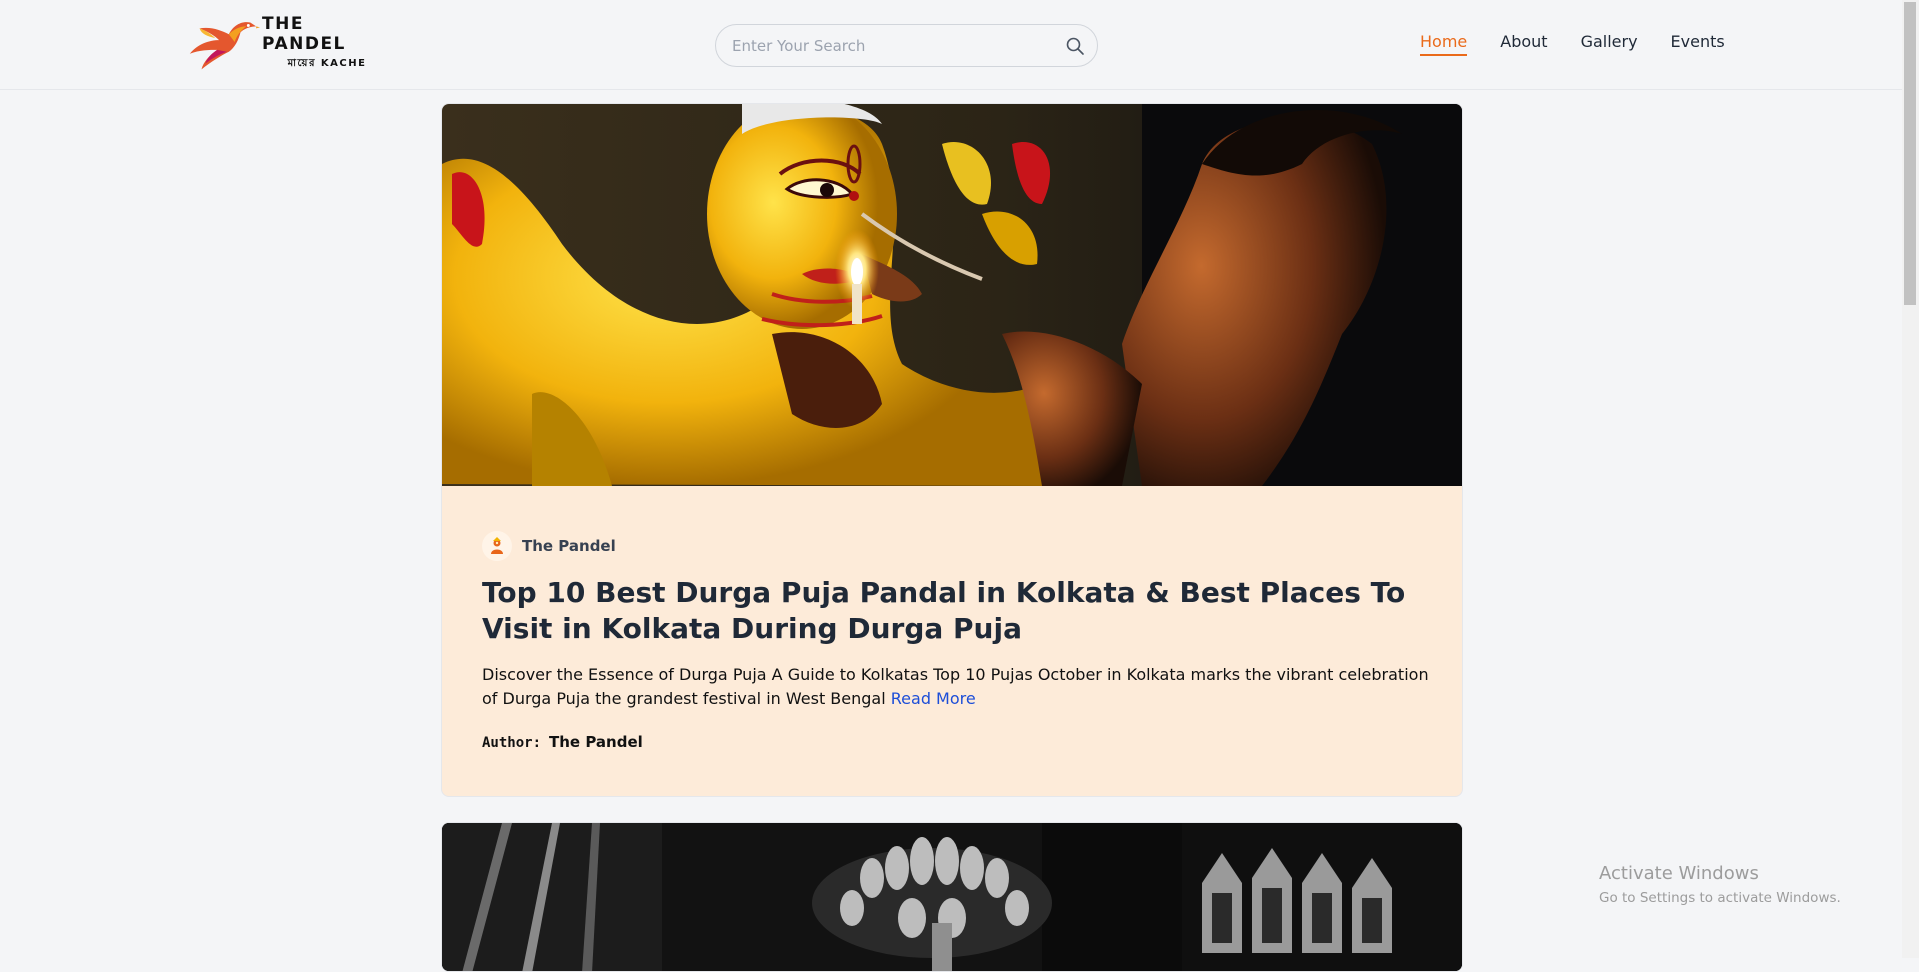 Image resolution: width=1919 pixels, height=972 pixels. Describe the element at coordinates (569, 546) in the screenshot. I see `source-name: The Pandel` at that location.